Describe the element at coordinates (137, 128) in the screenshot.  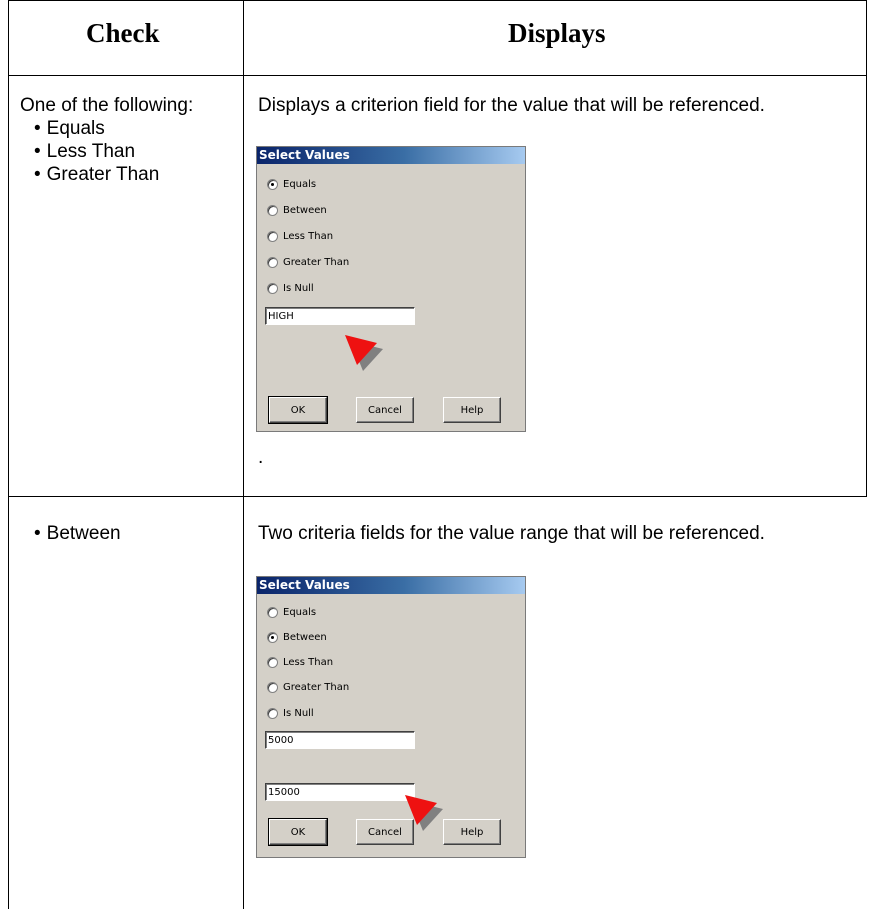
I see `list-item: Equals` at that location.